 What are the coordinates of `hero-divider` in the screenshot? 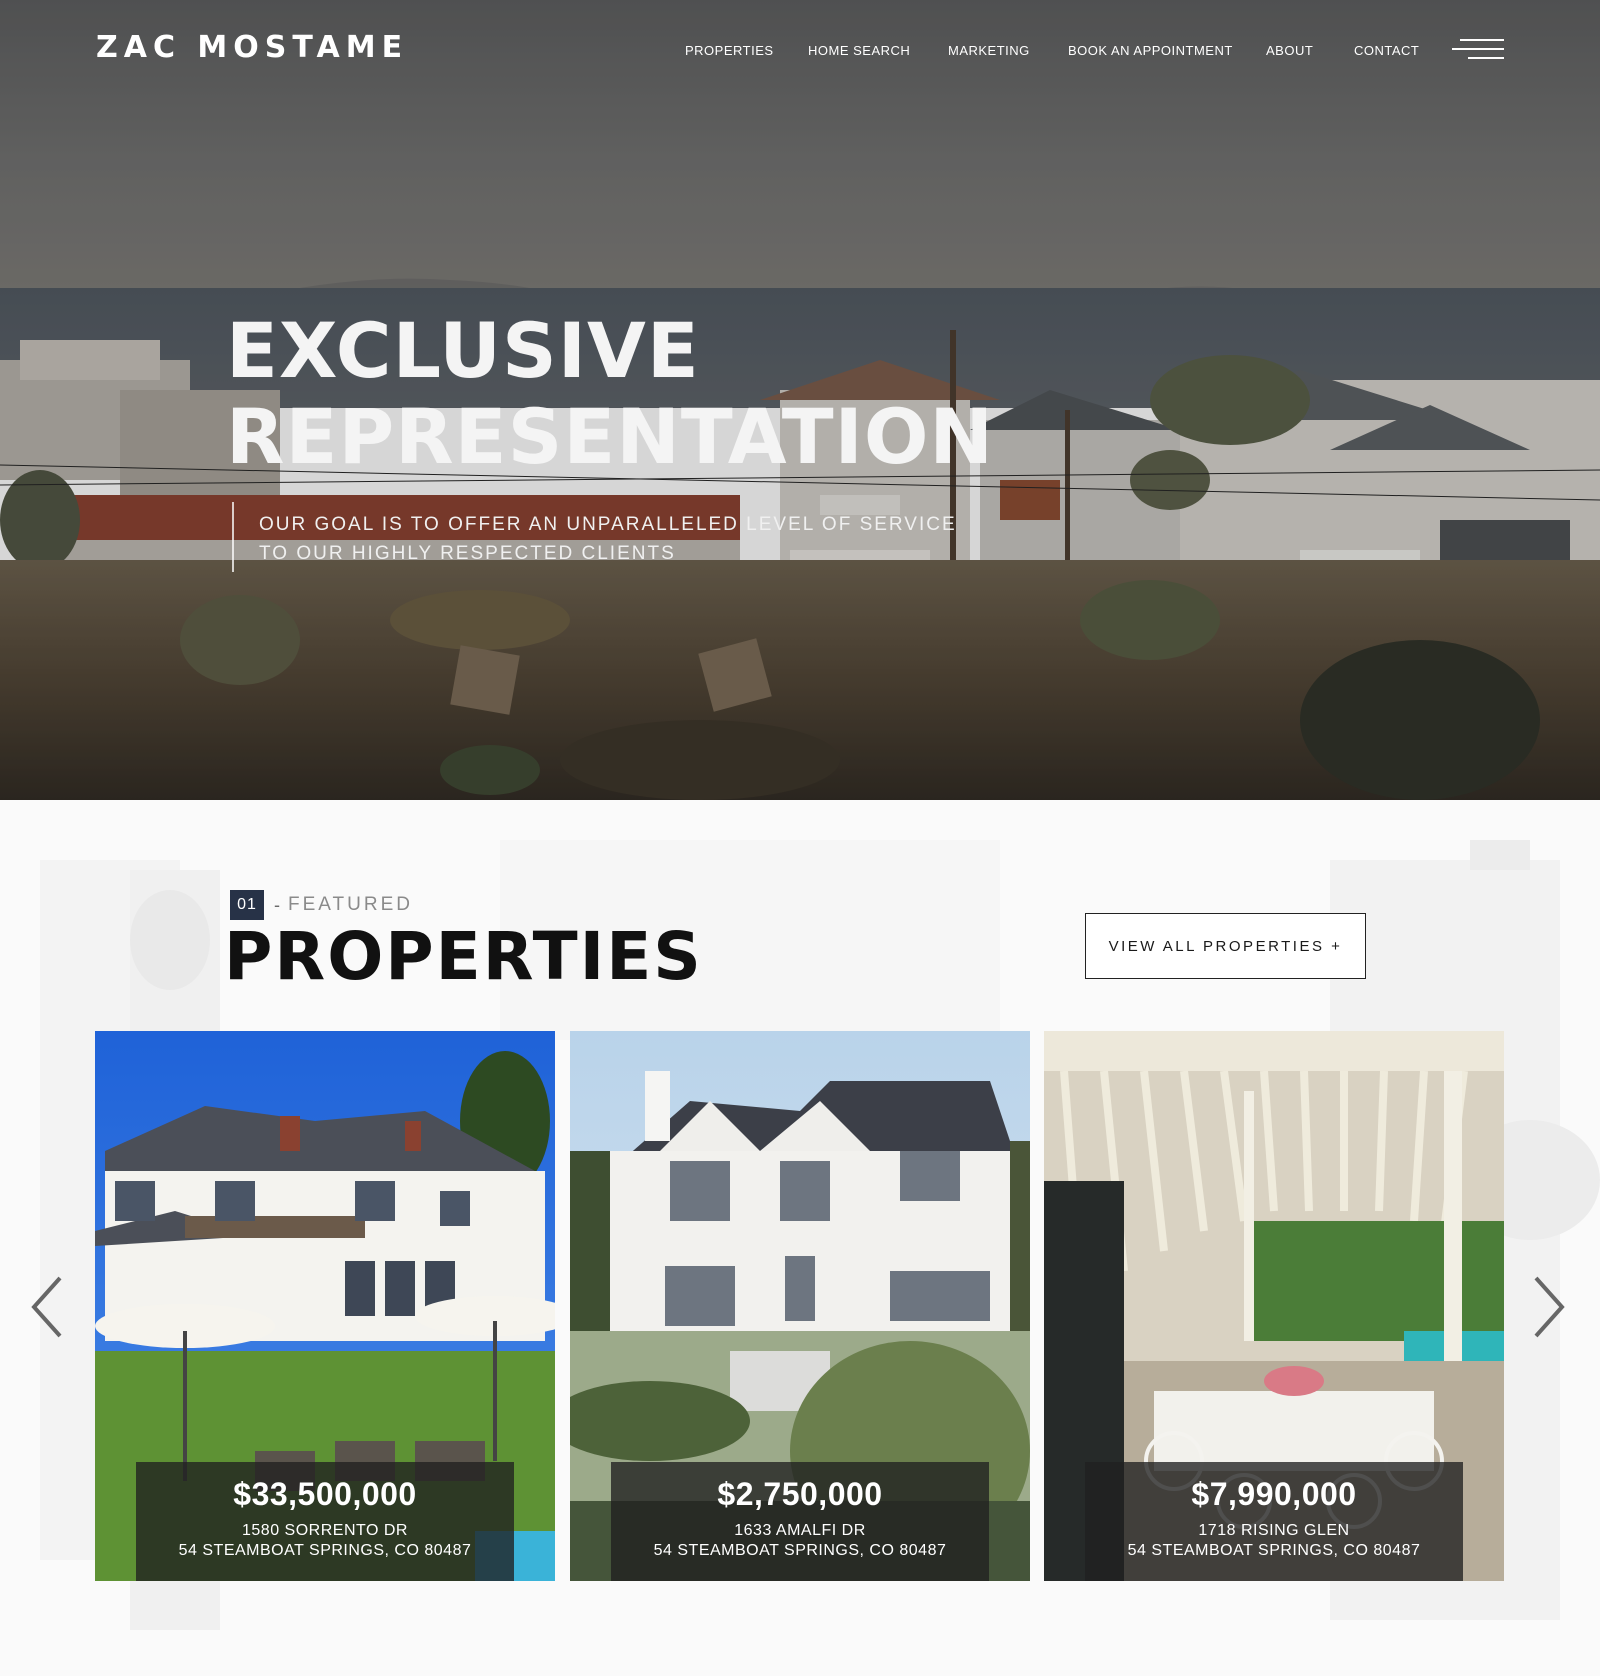 It's located at (233, 537).